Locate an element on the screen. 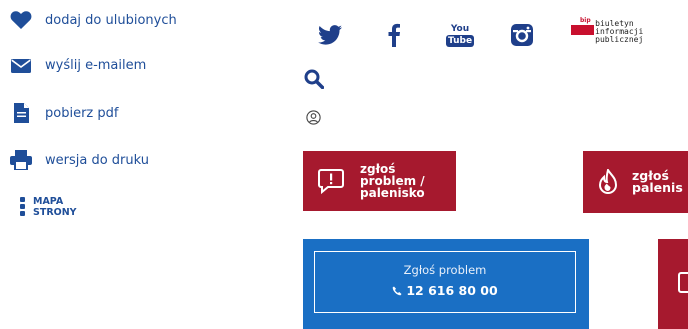  report-problem-line3: palenisko is located at coordinates (392, 193).